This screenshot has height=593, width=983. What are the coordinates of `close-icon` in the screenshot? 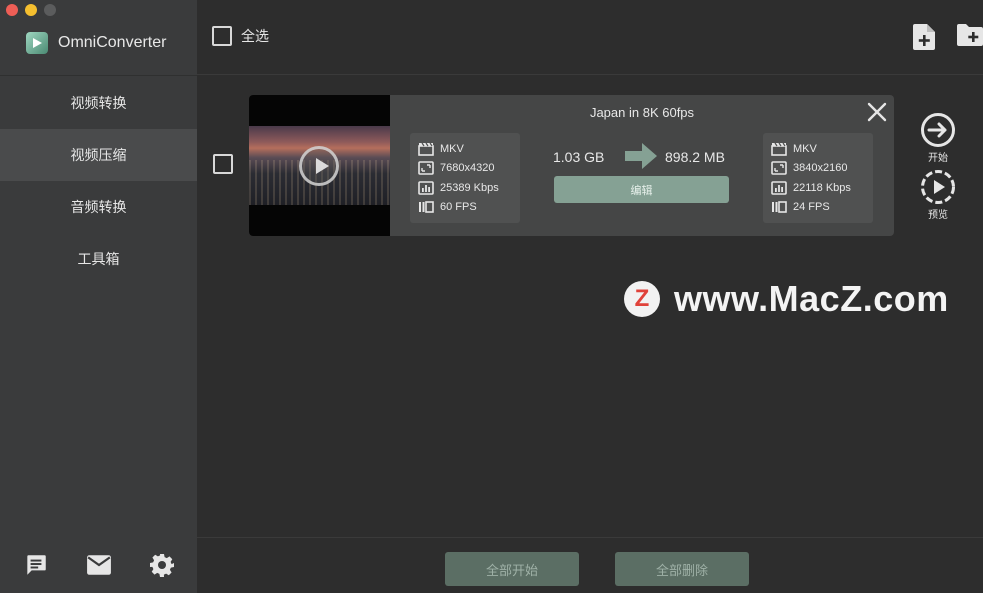 It's located at (877, 112).